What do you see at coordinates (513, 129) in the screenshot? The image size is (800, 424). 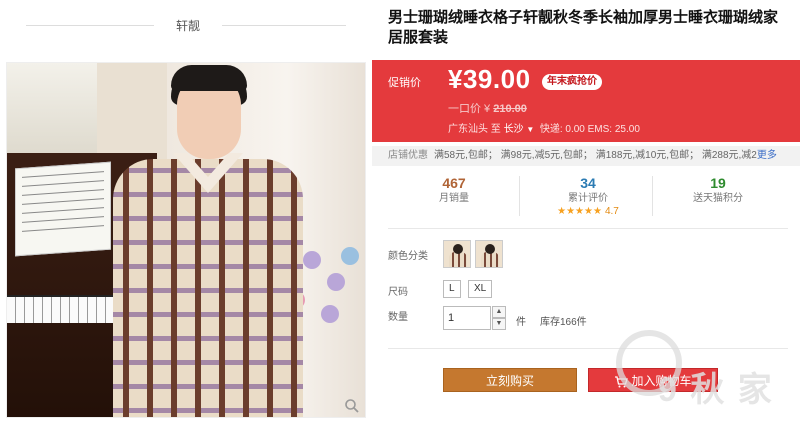 I see `ship-destination: 长沙` at bounding box center [513, 129].